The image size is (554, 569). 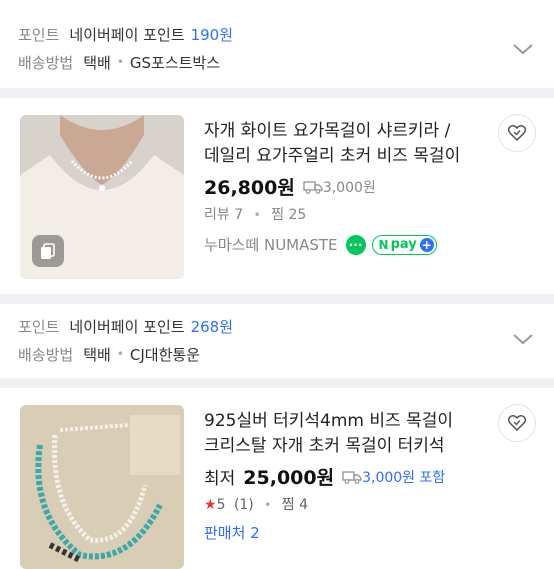 I want to click on npay-badge: N pay +, so click(x=404, y=244).